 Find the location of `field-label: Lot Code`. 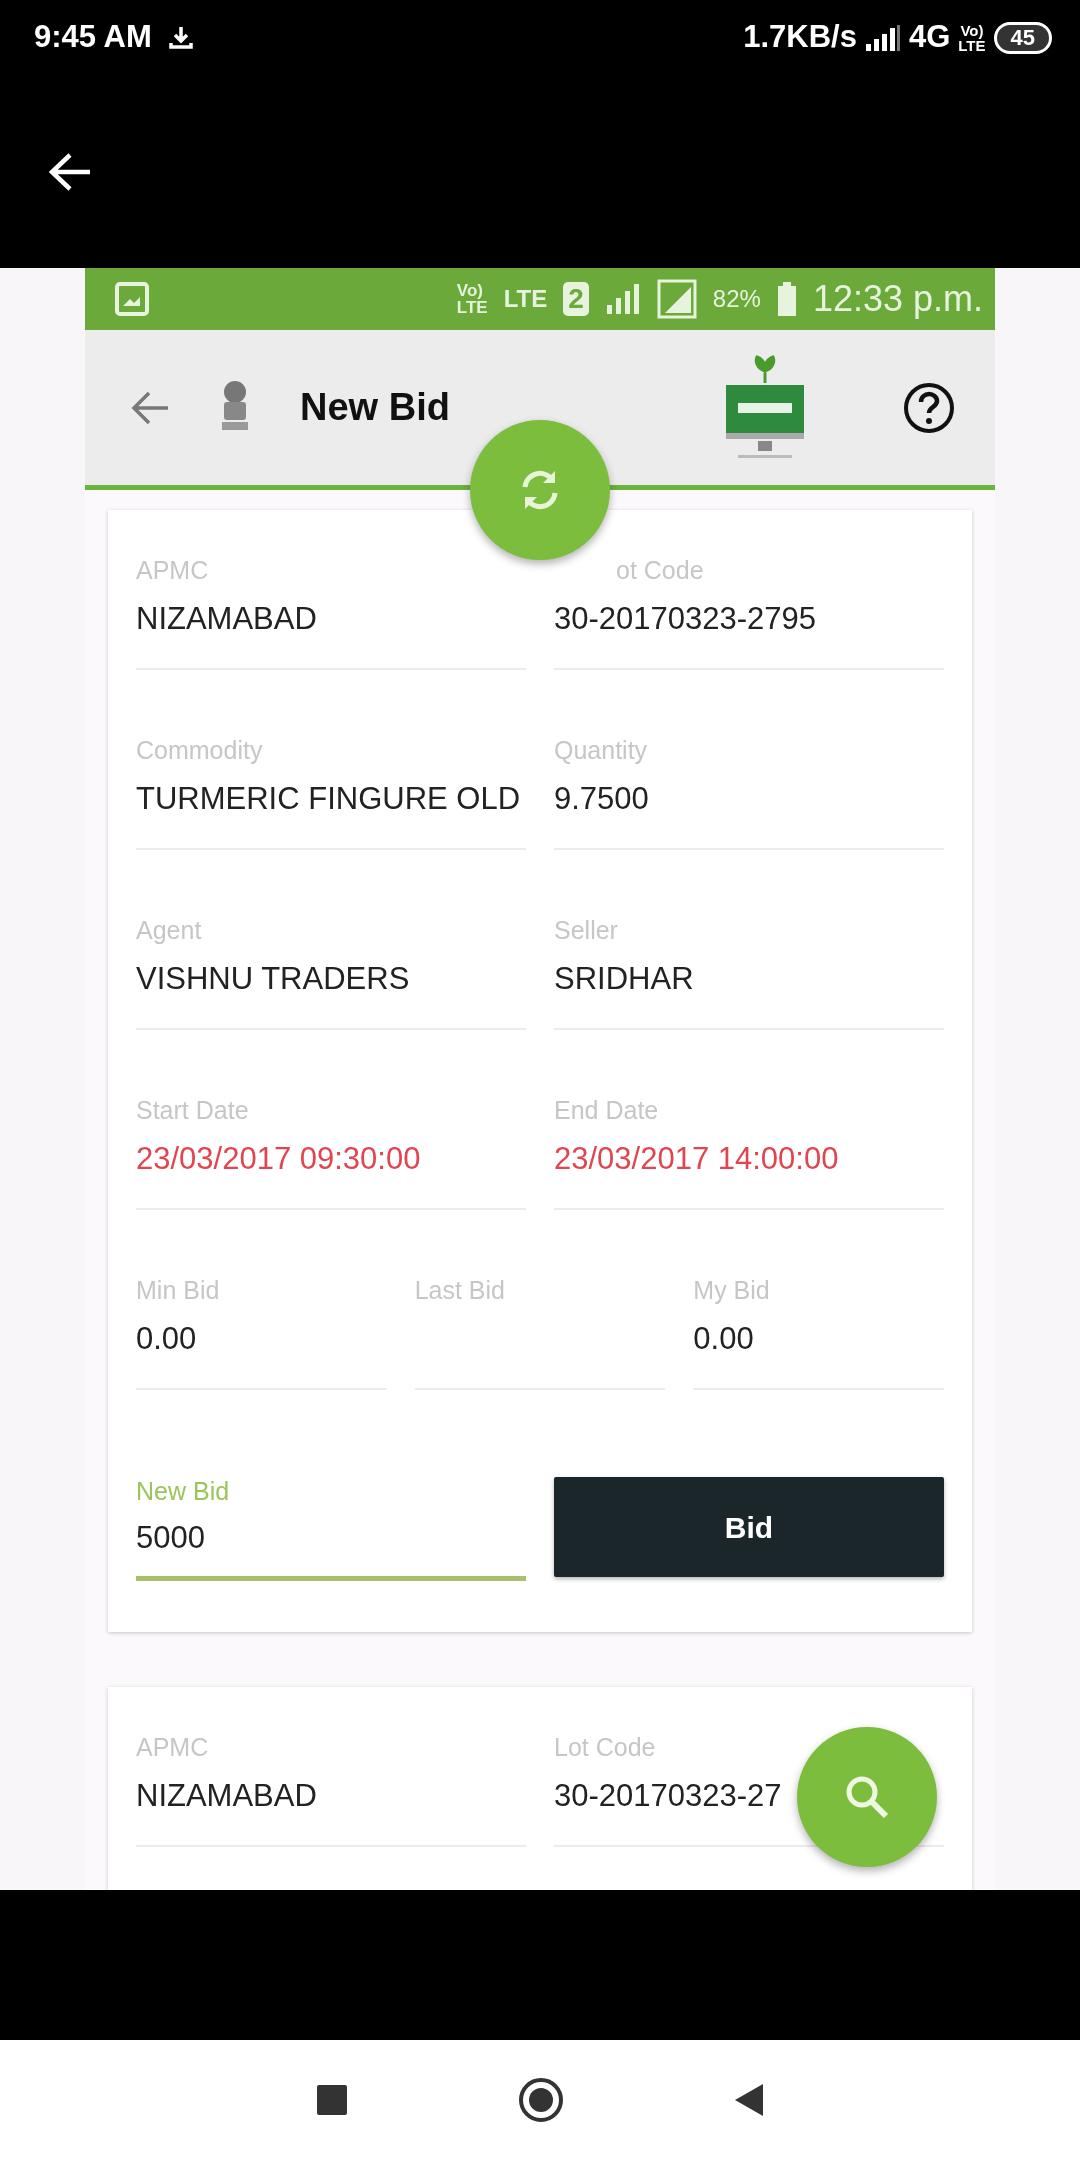

field-label: Lot Code is located at coordinates (605, 1747).